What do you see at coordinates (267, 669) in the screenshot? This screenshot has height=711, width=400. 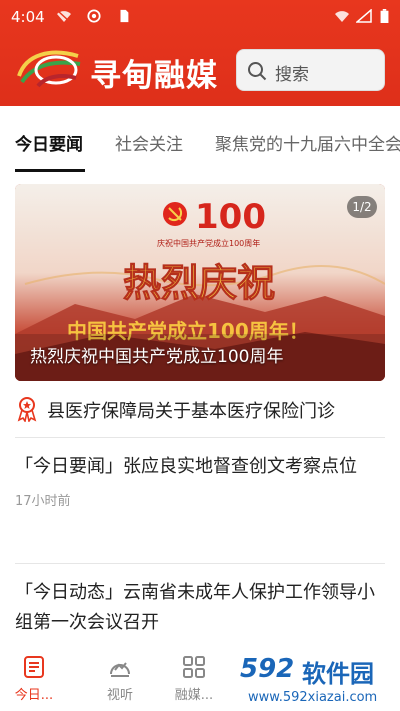 I see `watermark-number: 592` at bounding box center [267, 669].